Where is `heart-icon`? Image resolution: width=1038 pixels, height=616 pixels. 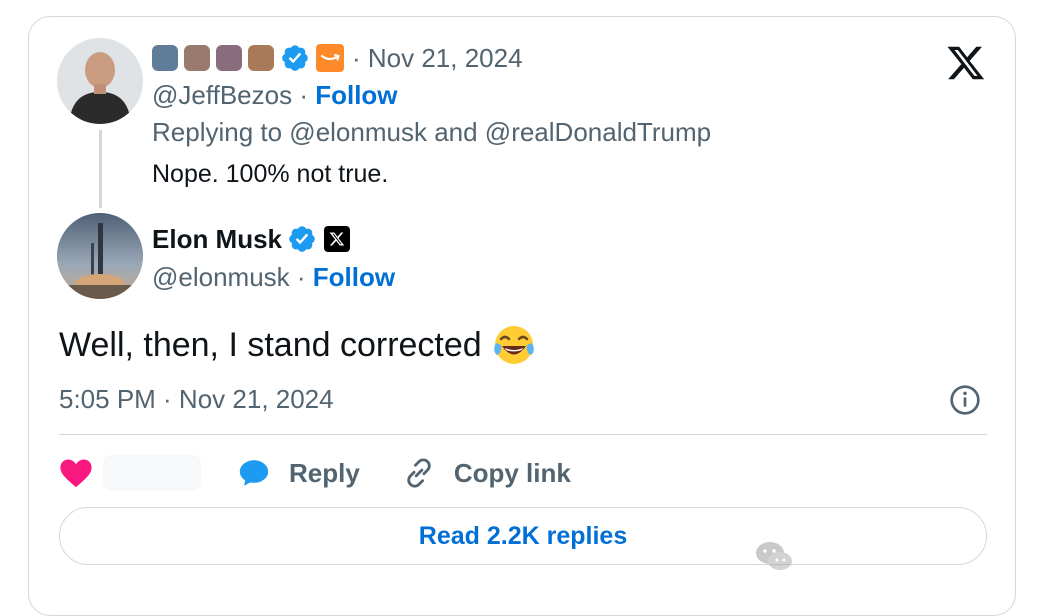 heart-icon is located at coordinates (76, 473).